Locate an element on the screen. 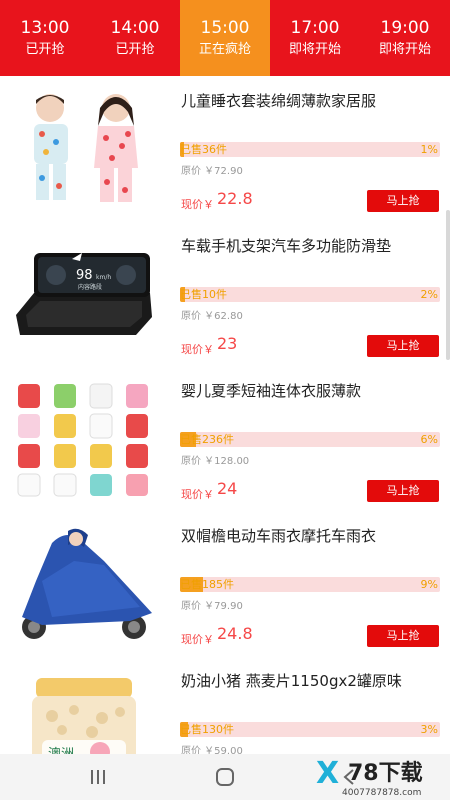  sold-percent: 1% is located at coordinates (429, 149).